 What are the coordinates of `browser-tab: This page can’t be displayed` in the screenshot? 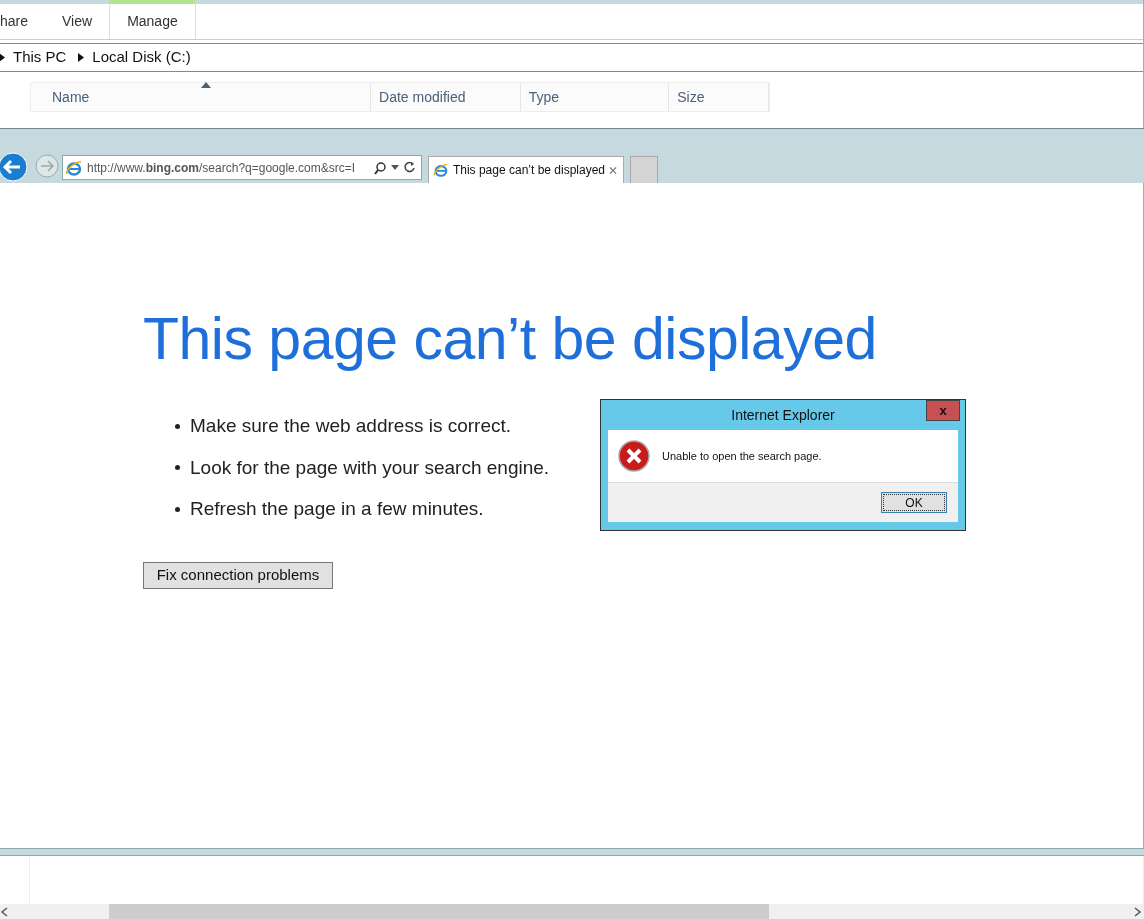 It's located at (526, 169).